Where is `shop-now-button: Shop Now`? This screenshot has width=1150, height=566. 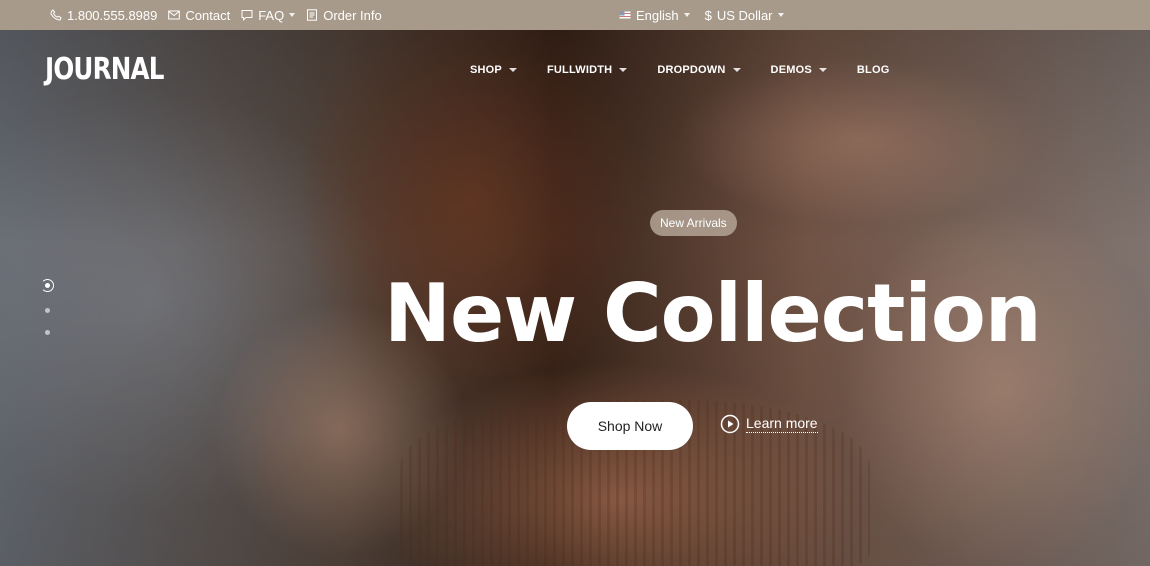
shop-now-button: Shop Now is located at coordinates (630, 426).